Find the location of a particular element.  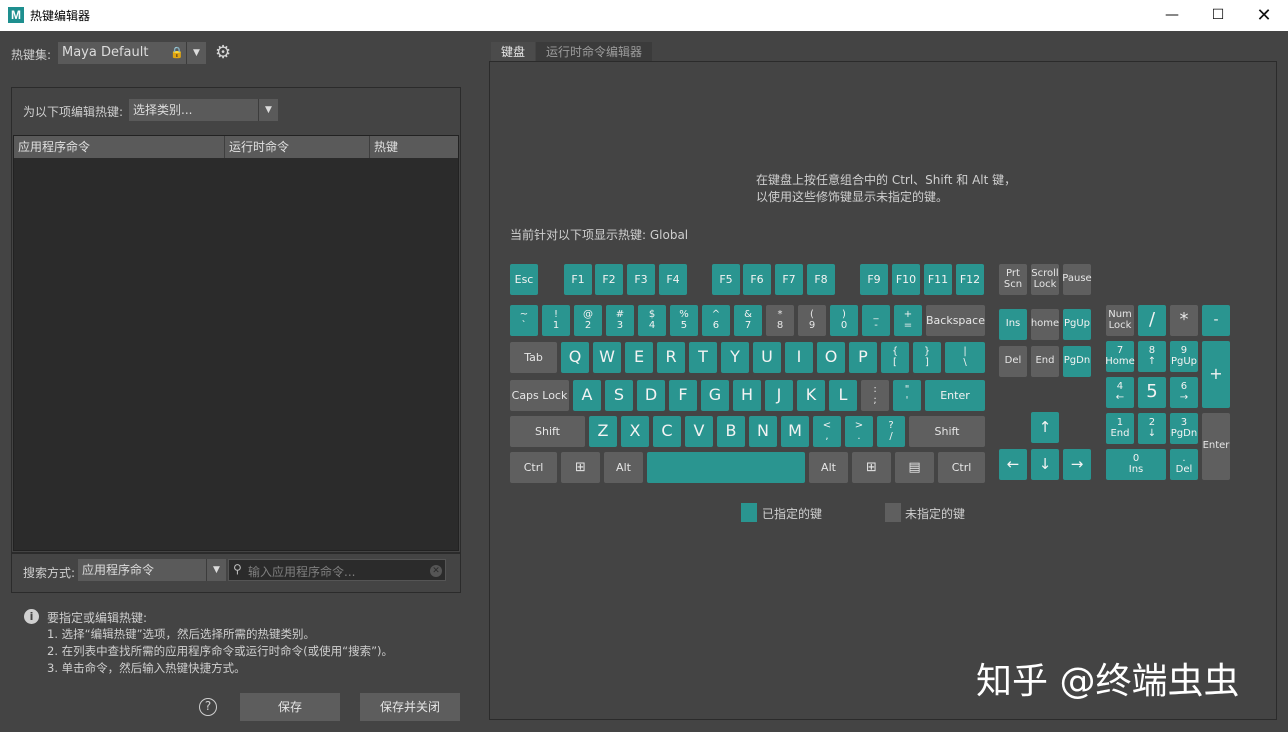

key-f: F is located at coordinates (683, 395).